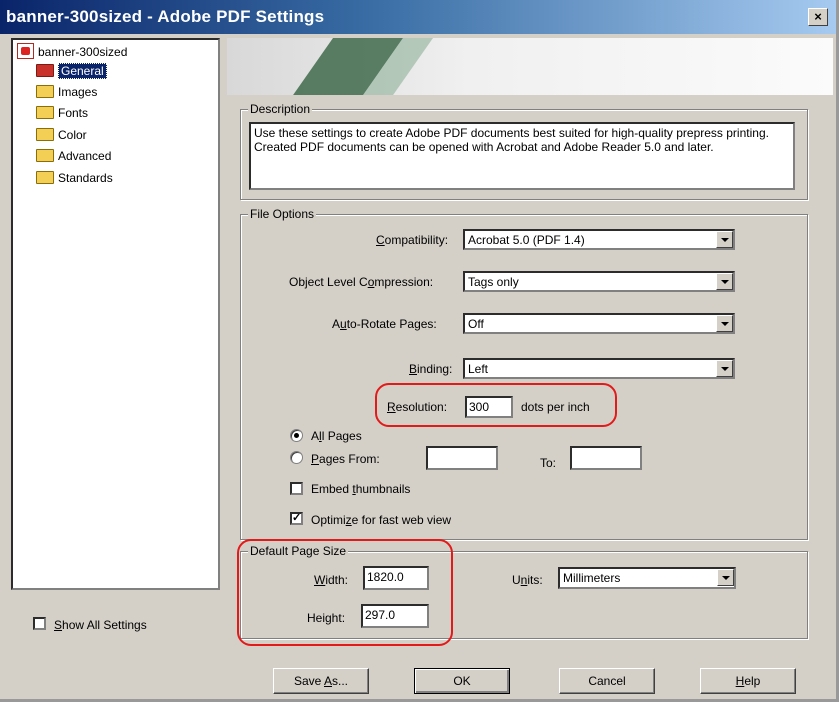 This screenshot has height=703, width=840. I want to click on tree-item-color: Color, so click(61, 135).